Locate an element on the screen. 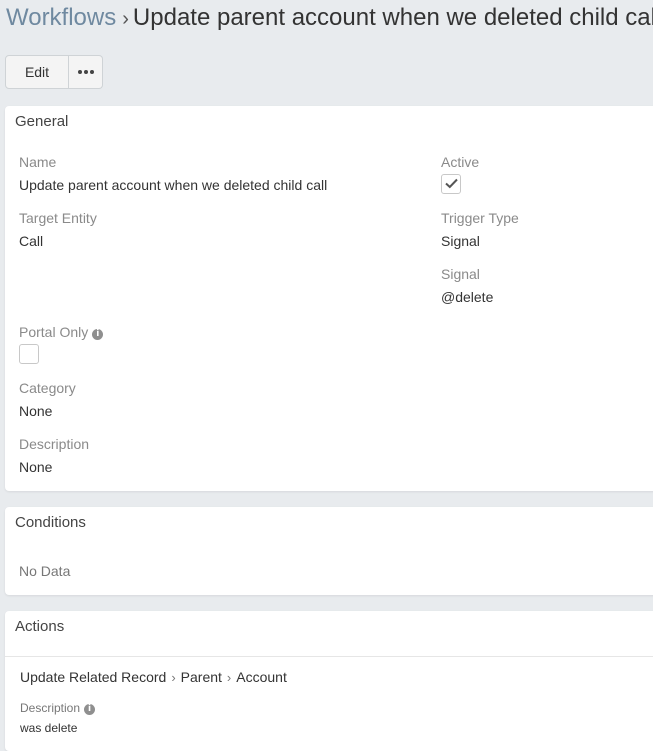 This screenshot has width=653, height=751. name-label: Name is located at coordinates (38, 162).